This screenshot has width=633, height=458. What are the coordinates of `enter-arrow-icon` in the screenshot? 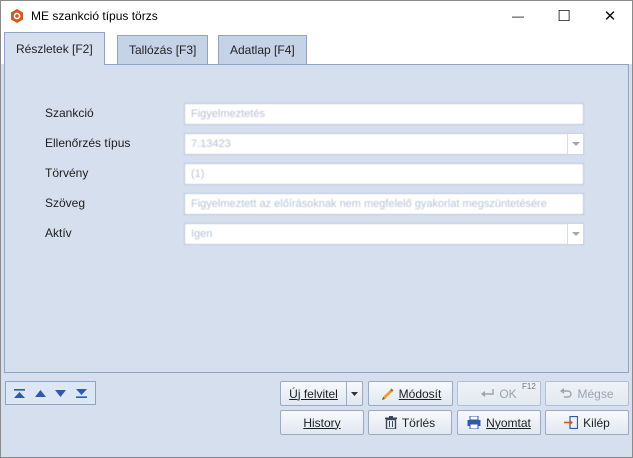 It's located at (488, 392).